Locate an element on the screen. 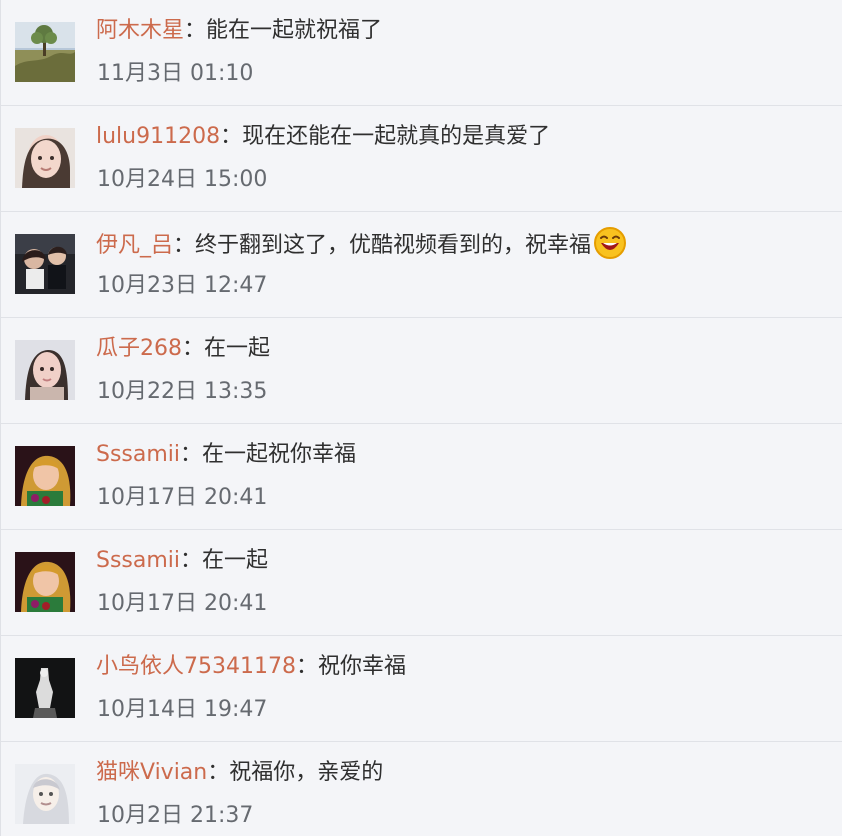 The height and width of the screenshot is (836, 842). timestamp: 10月23日 12:47 is located at coordinates (182, 285).